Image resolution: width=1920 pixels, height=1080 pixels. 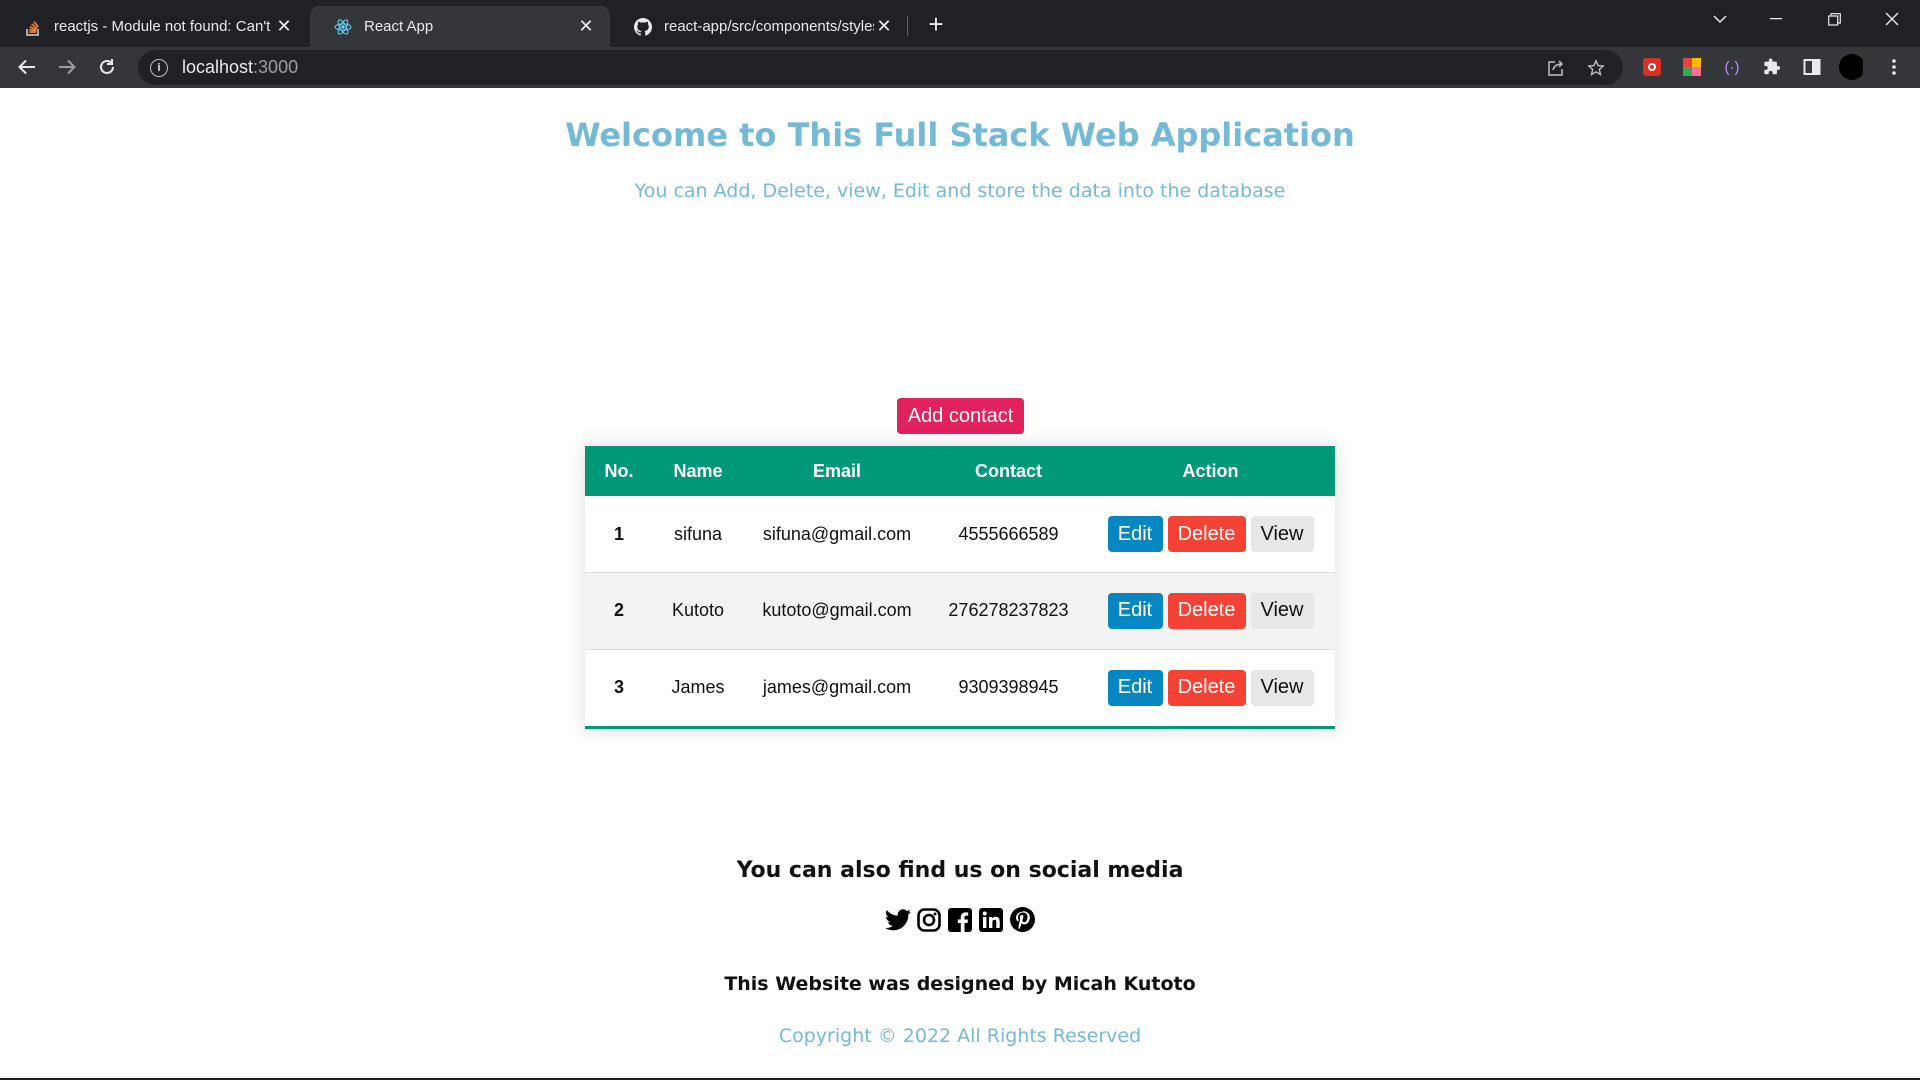 I want to click on url-host: localhost, so click(x=218, y=67).